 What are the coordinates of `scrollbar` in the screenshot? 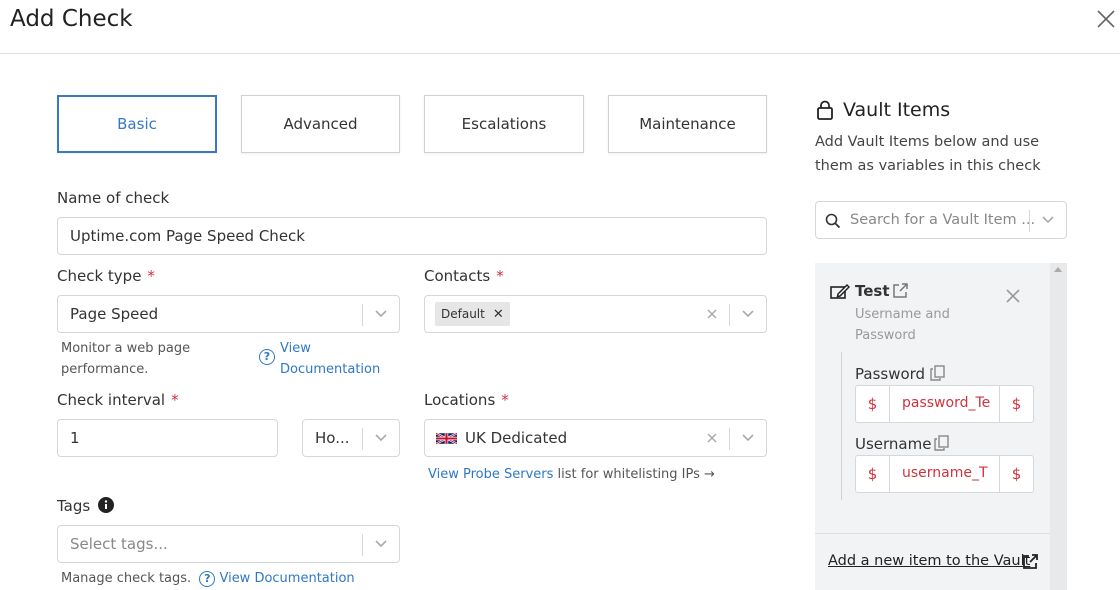 It's located at (1058, 426).